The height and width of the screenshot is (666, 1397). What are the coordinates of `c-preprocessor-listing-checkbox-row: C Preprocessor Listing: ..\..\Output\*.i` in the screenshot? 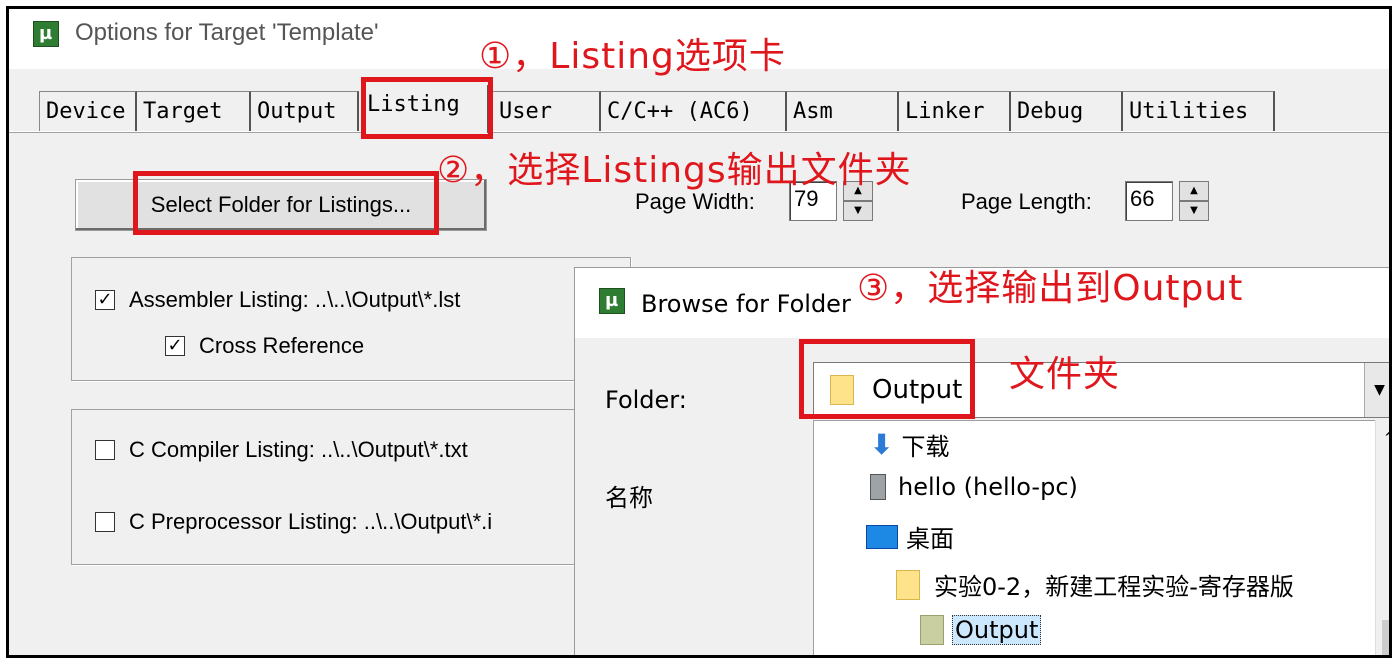 It's located at (293, 522).